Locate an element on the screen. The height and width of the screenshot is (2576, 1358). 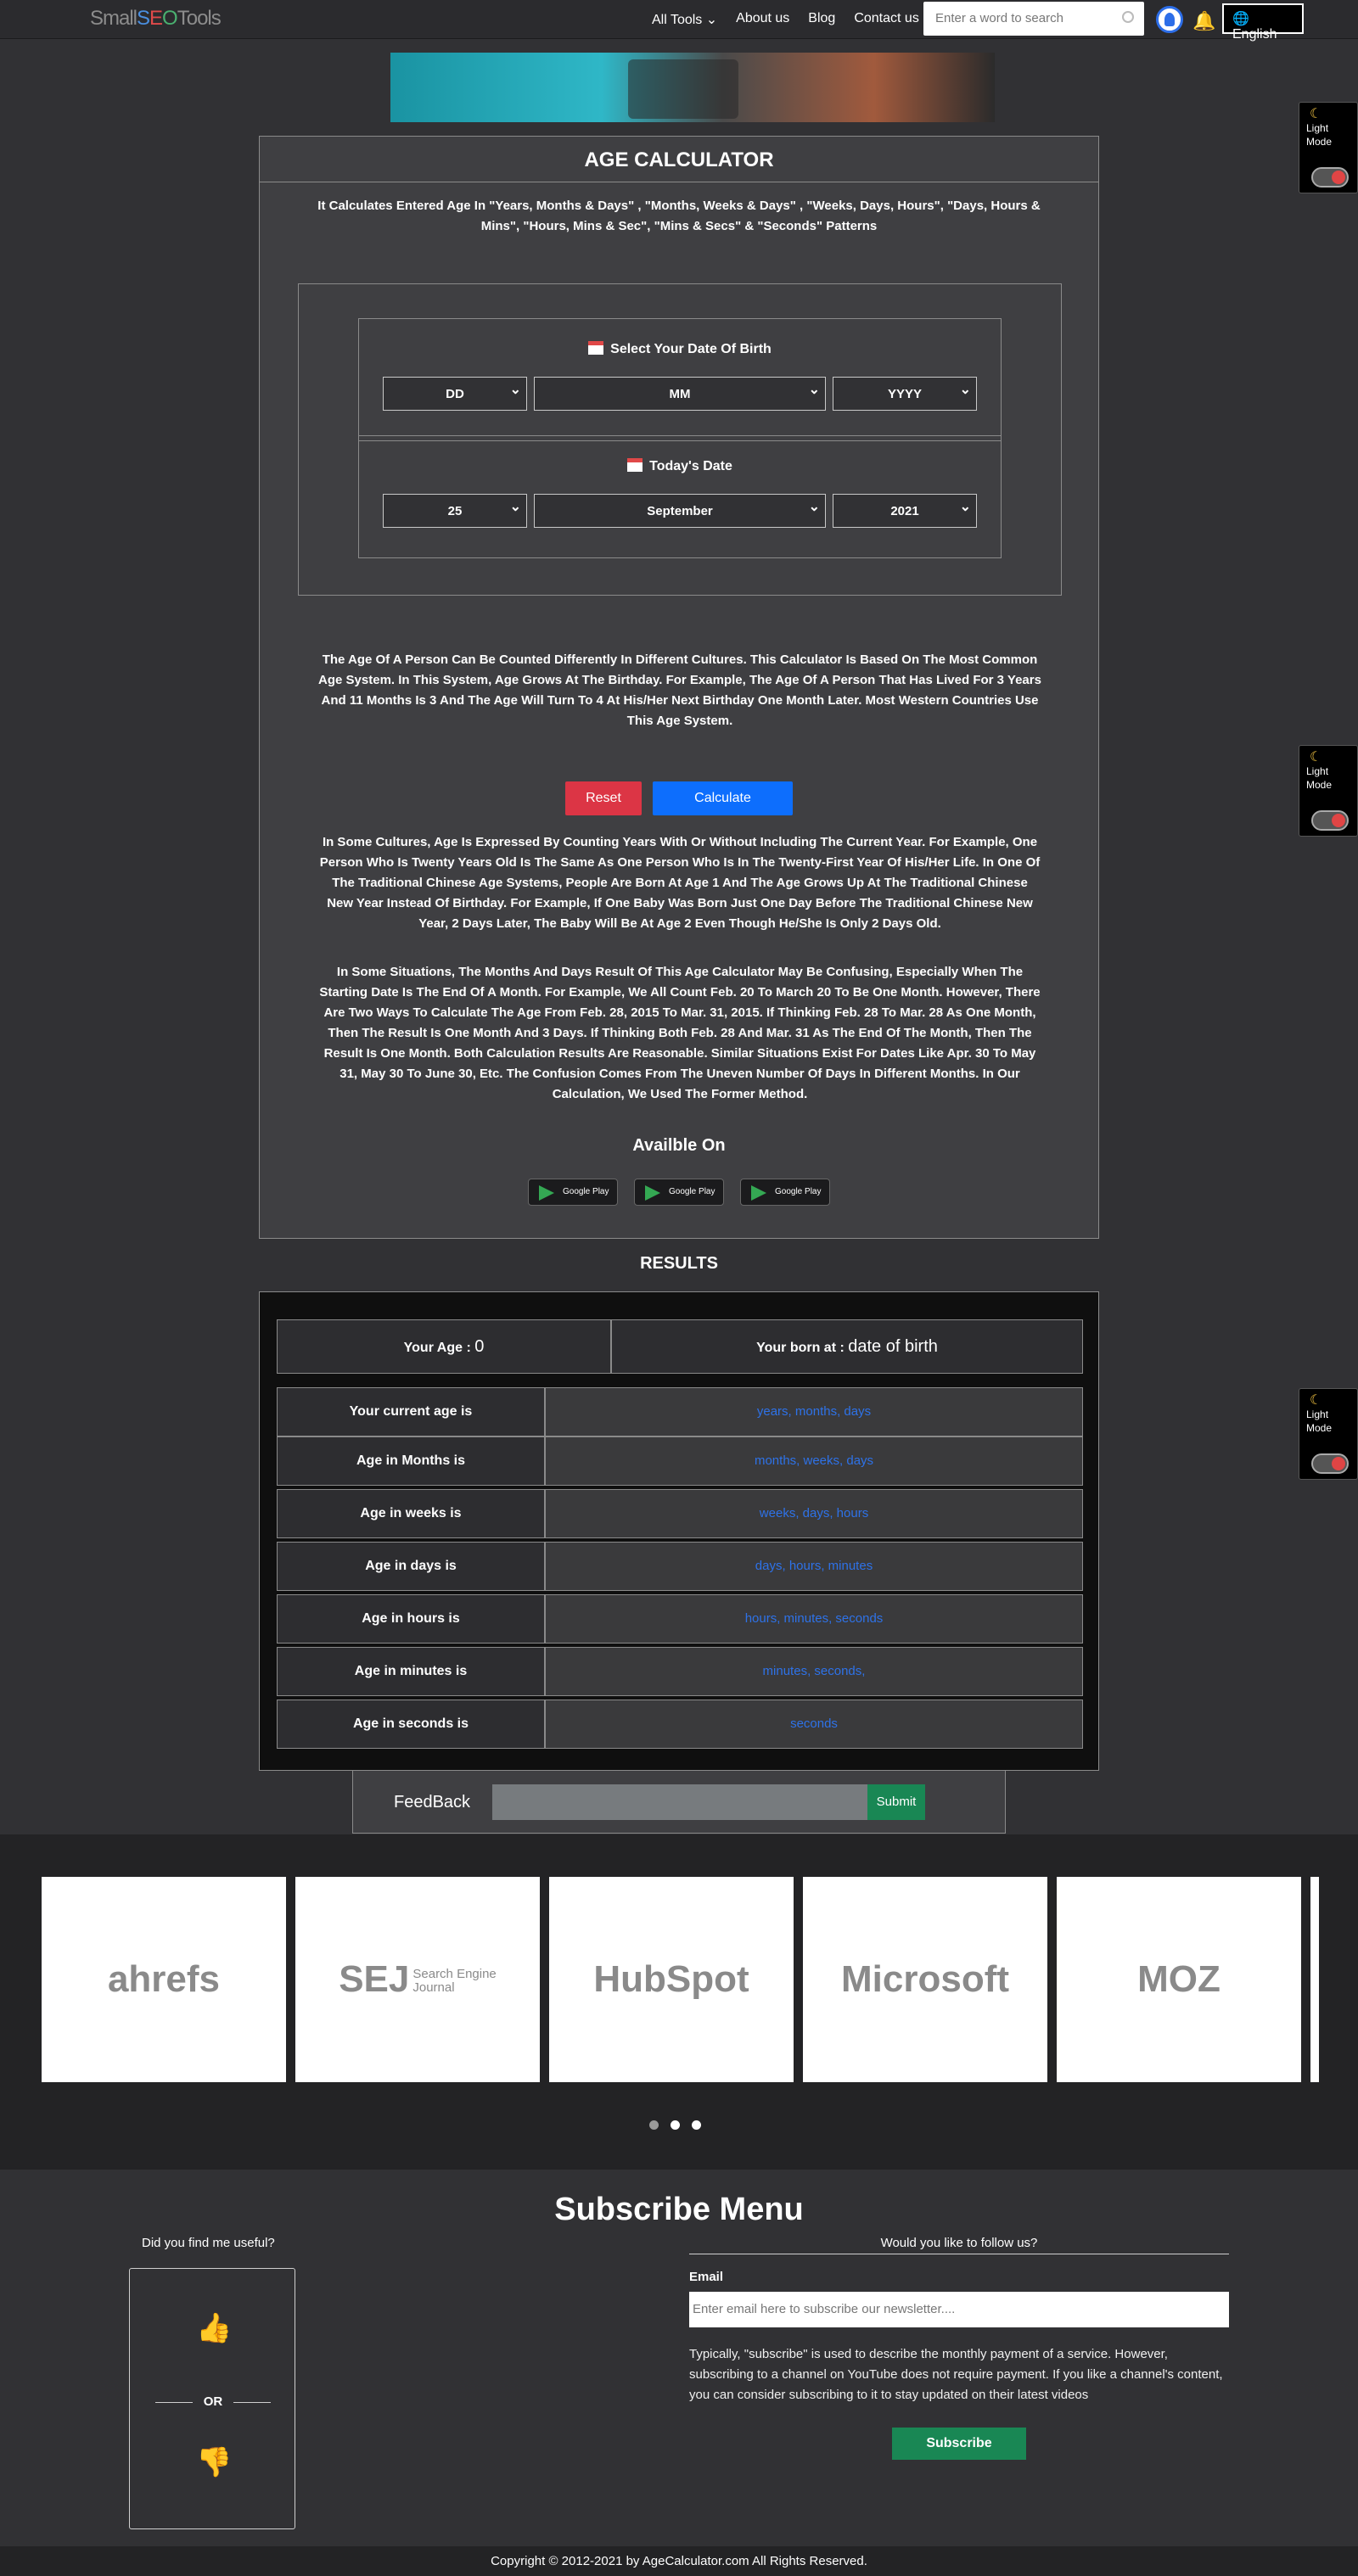
result-value: days, hours, minutes is located at coordinates (814, 1566).